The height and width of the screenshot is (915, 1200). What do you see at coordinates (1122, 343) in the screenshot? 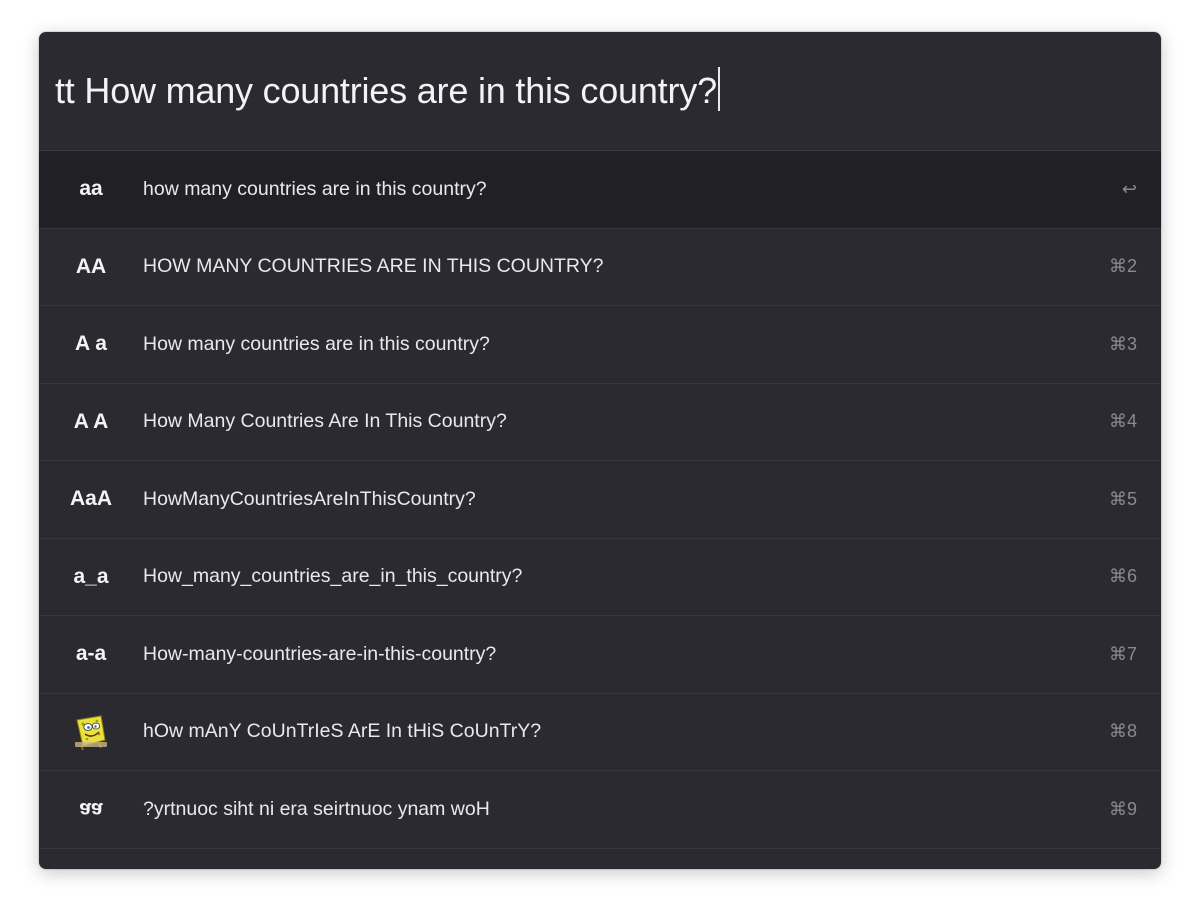
I see `shortcut-label: ⌘3` at bounding box center [1122, 343].